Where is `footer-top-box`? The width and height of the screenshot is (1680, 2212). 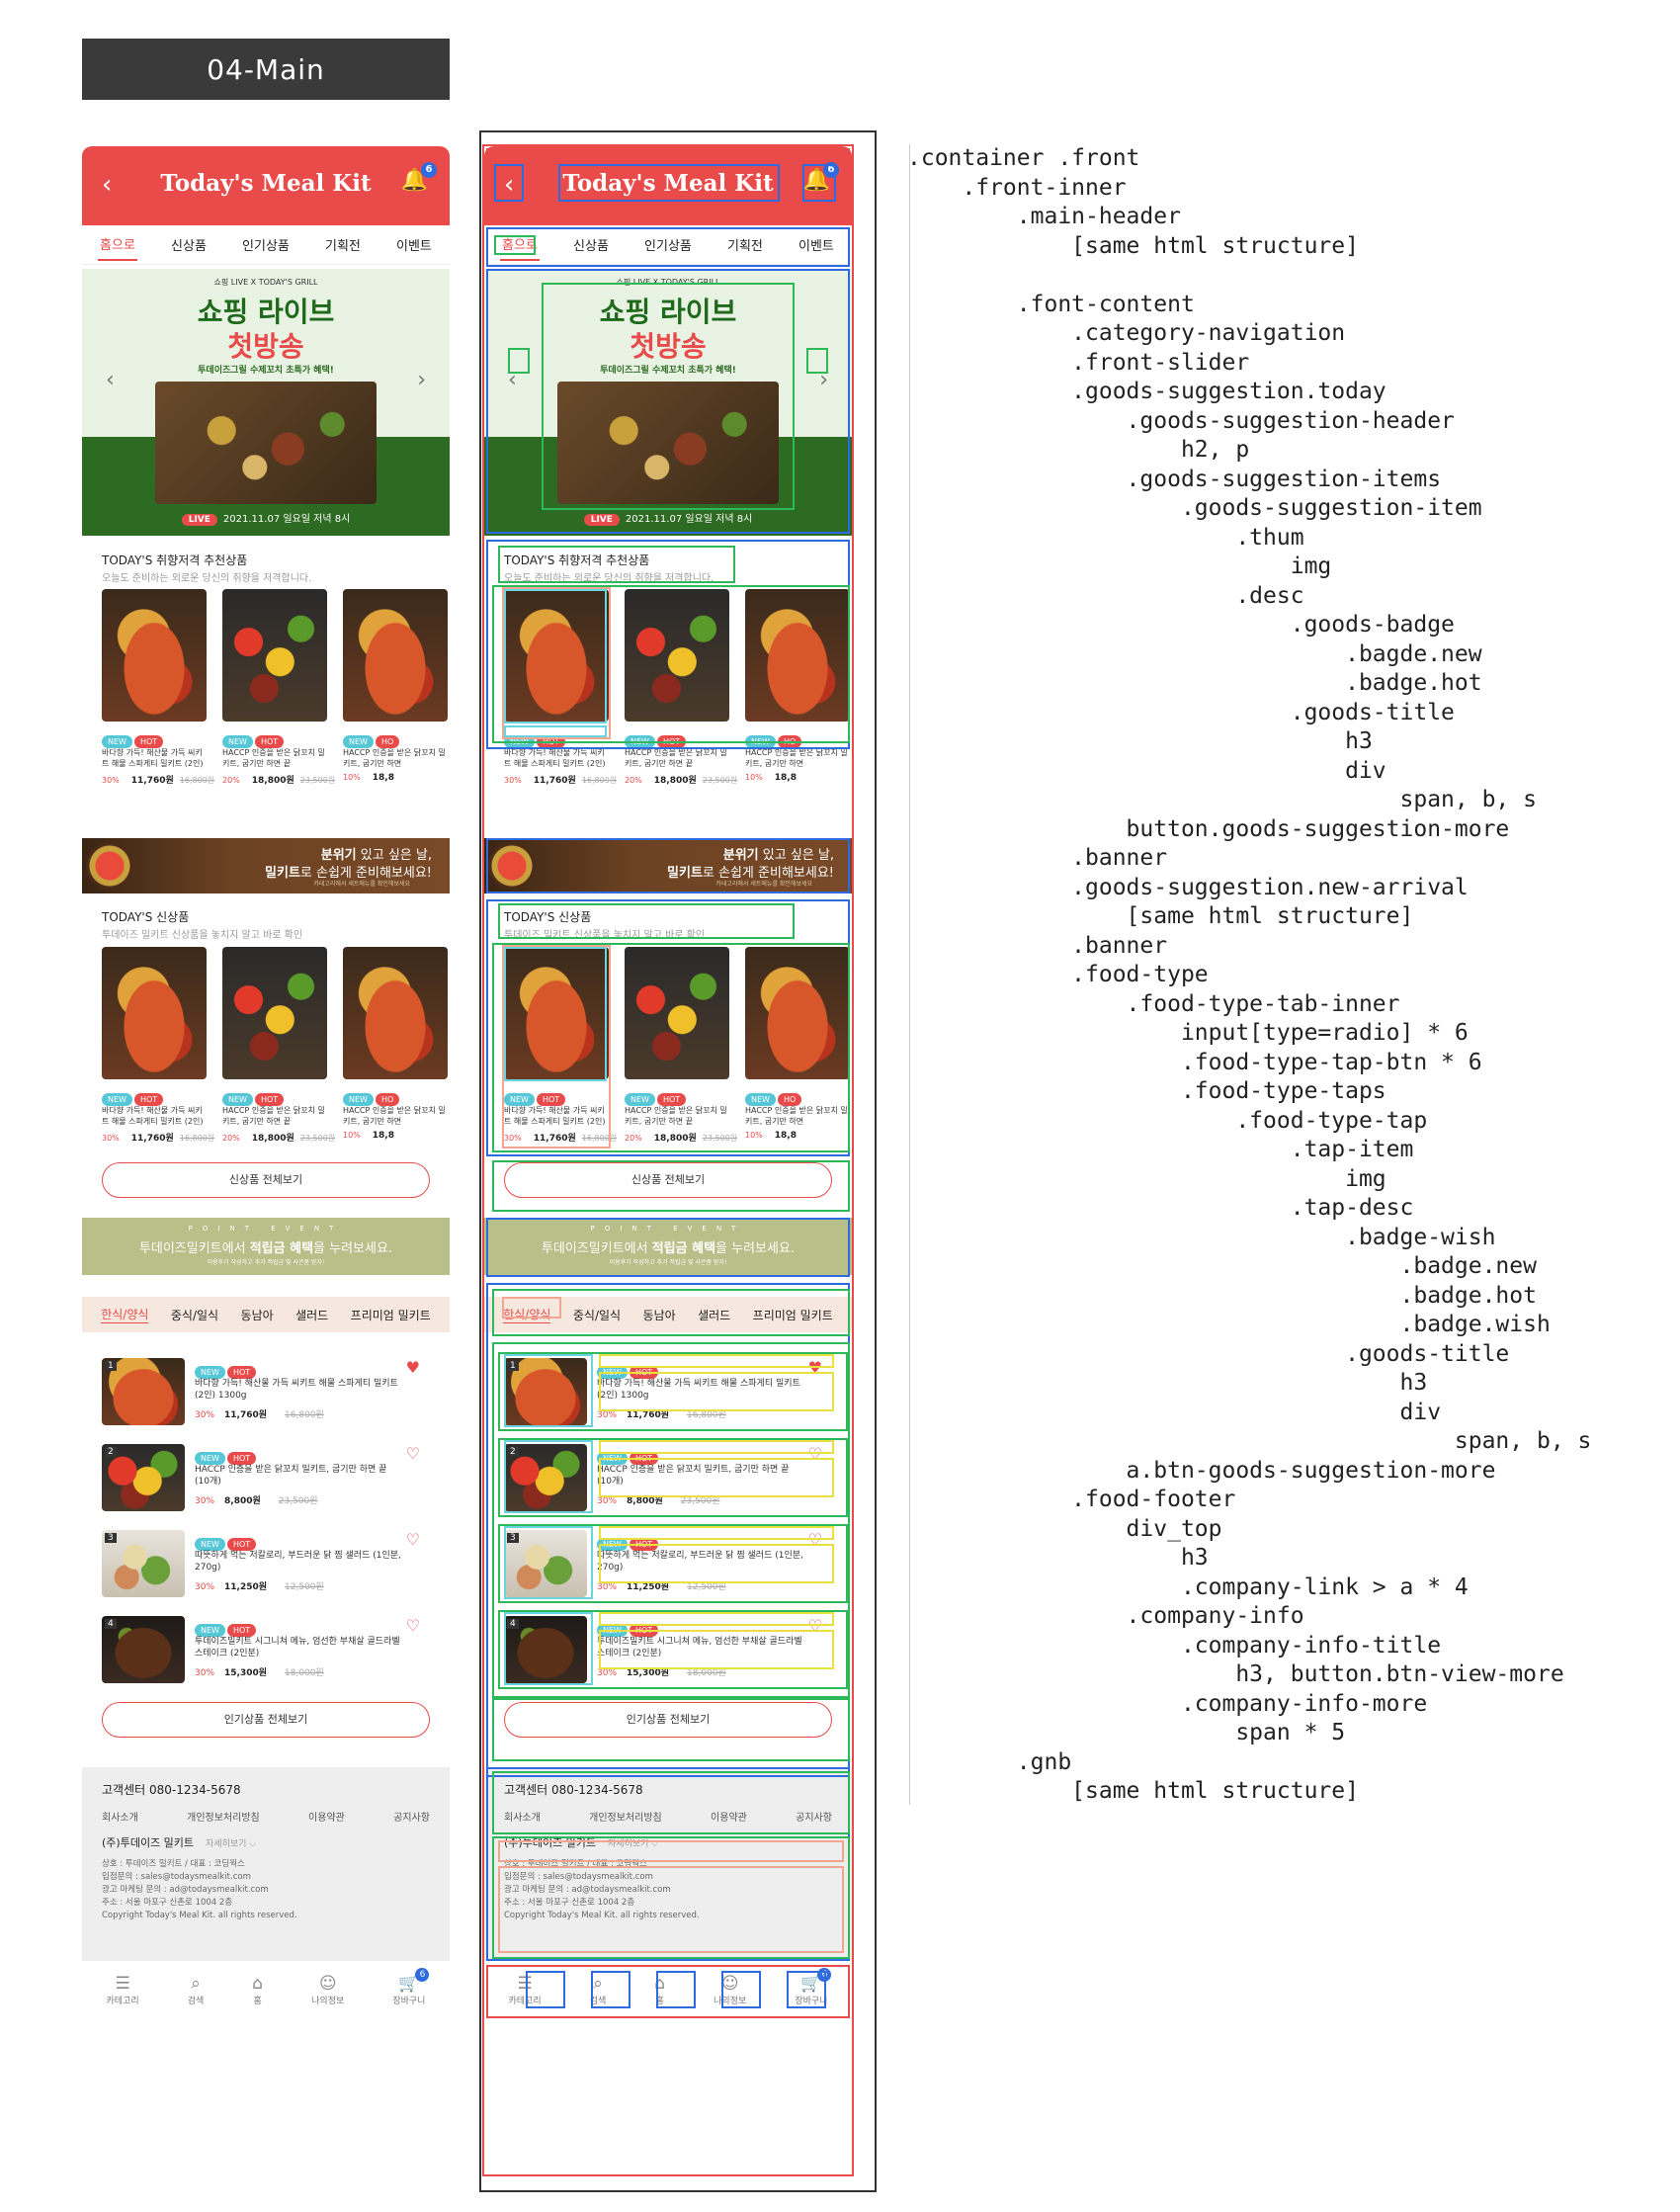 footer-top-box is located at coordinates (671, 1802).